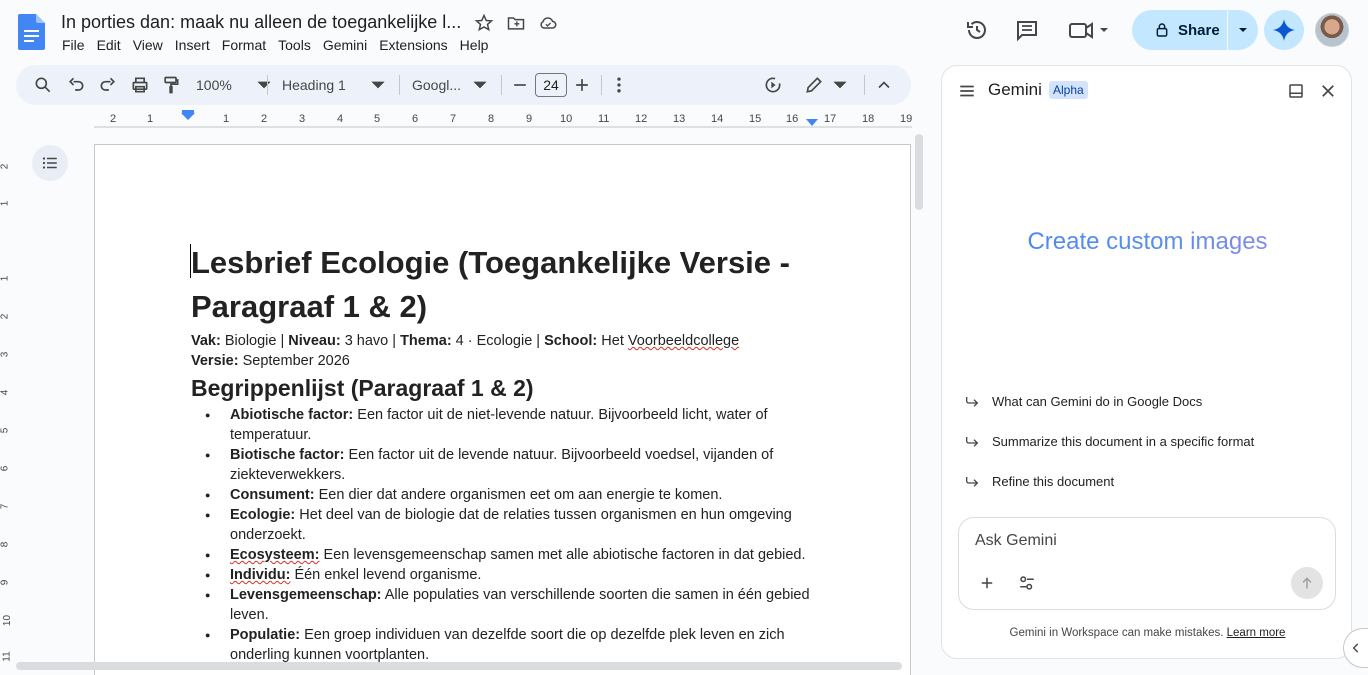 Image resolution: width=1368 pixels, height=675 pixels. Describe the element at coordinates (226, 119) in the screenshot. I see `ruler-label: 1` at that location.